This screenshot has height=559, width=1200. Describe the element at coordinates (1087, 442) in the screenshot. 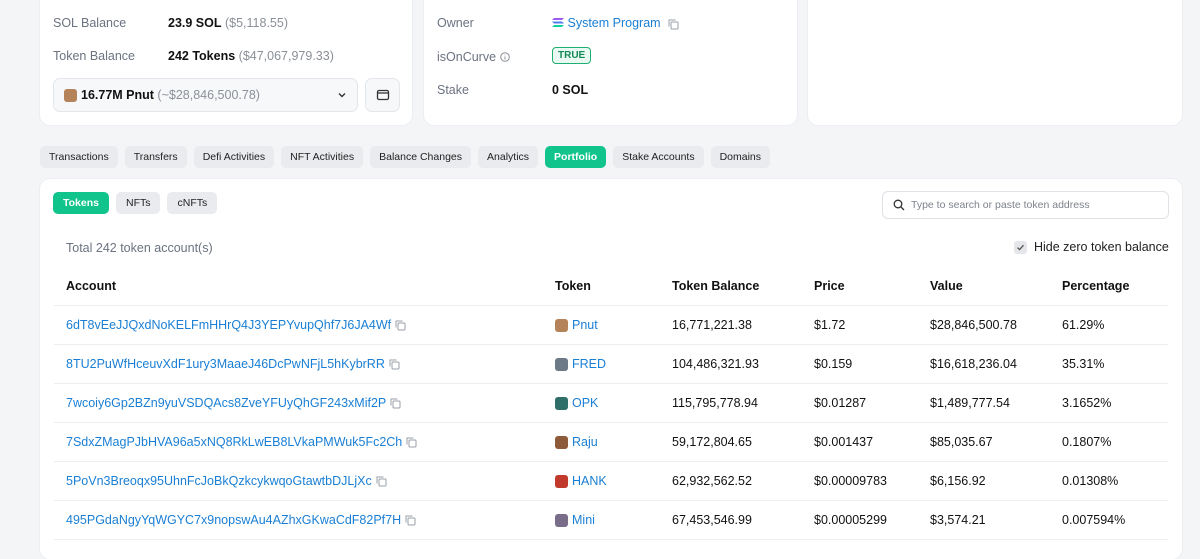

I see `percentage-cell: 0.1807%` at that location.